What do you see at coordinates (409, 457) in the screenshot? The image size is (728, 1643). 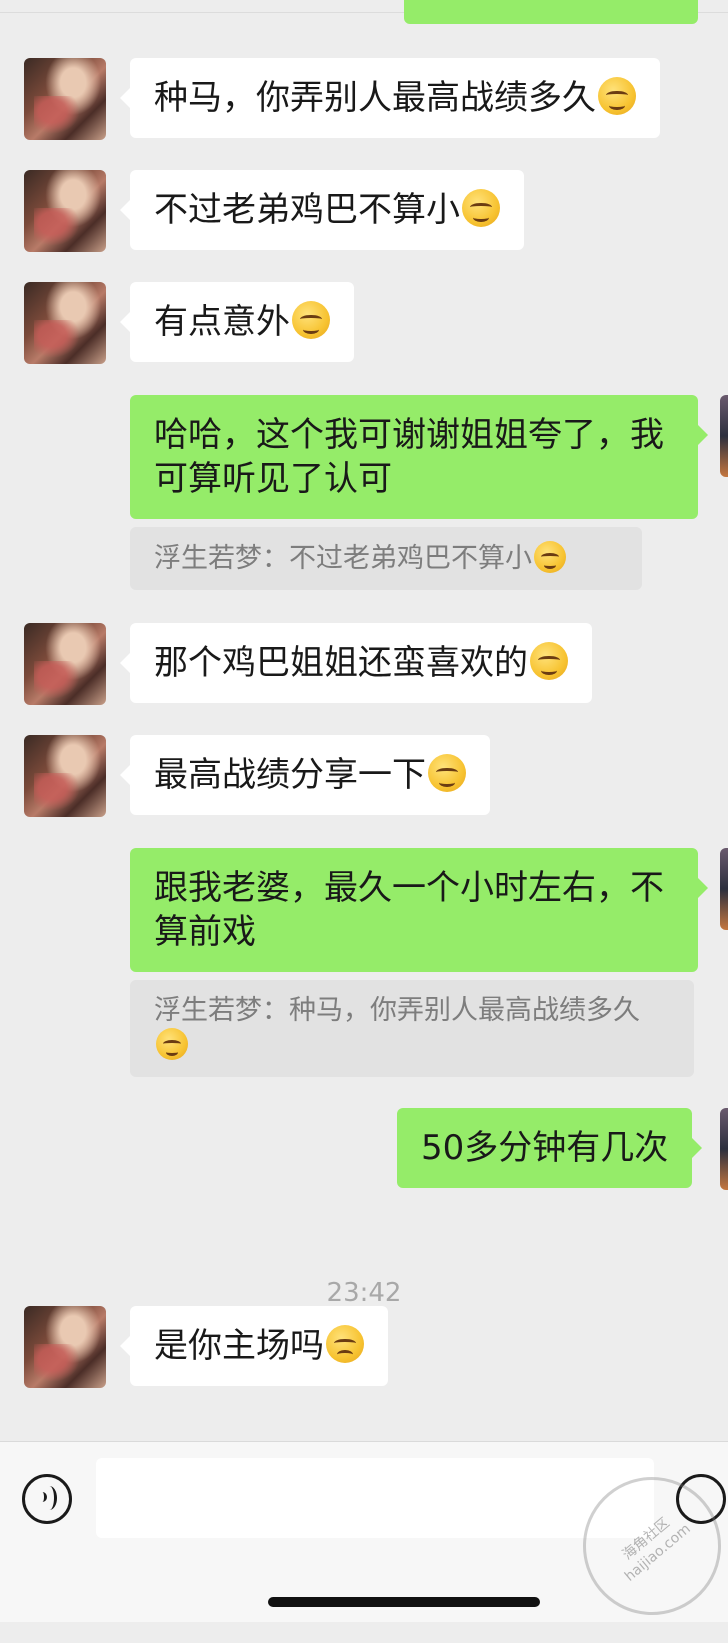 I see `message-text: 哈哈，这个我可谢谢姐姐夸了，我可算听见了认可` at bounding box center [409, 457].